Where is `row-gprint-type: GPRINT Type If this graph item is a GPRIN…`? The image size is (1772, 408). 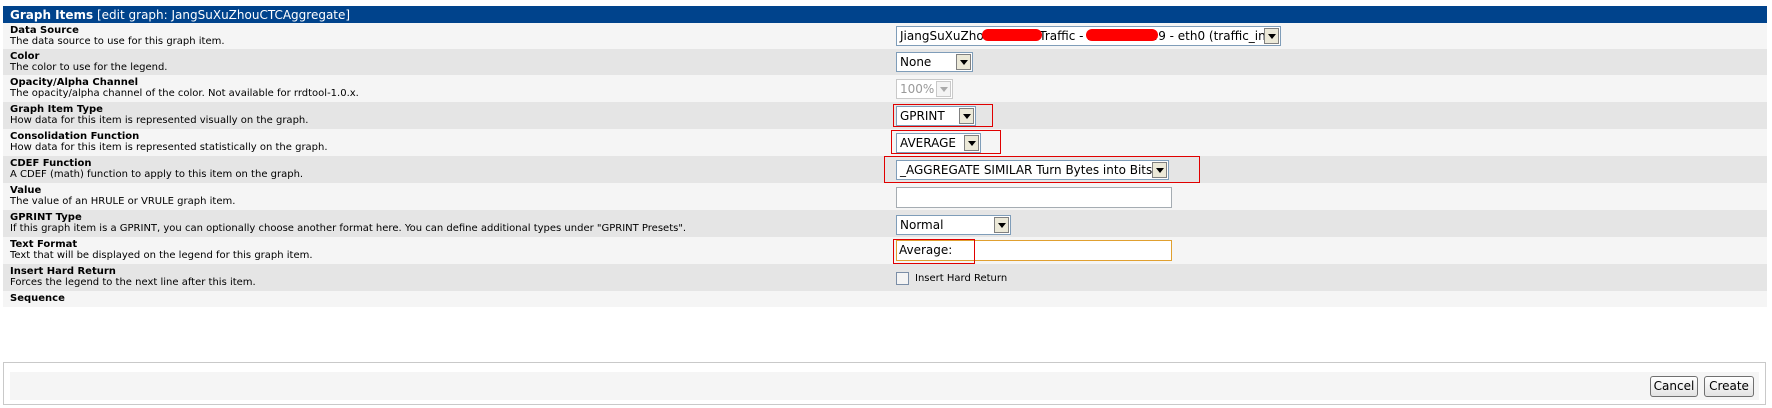
row-gprint-type: GPRINT Type If this graph item is a GPRIN… is located at coordinates (885, 223).